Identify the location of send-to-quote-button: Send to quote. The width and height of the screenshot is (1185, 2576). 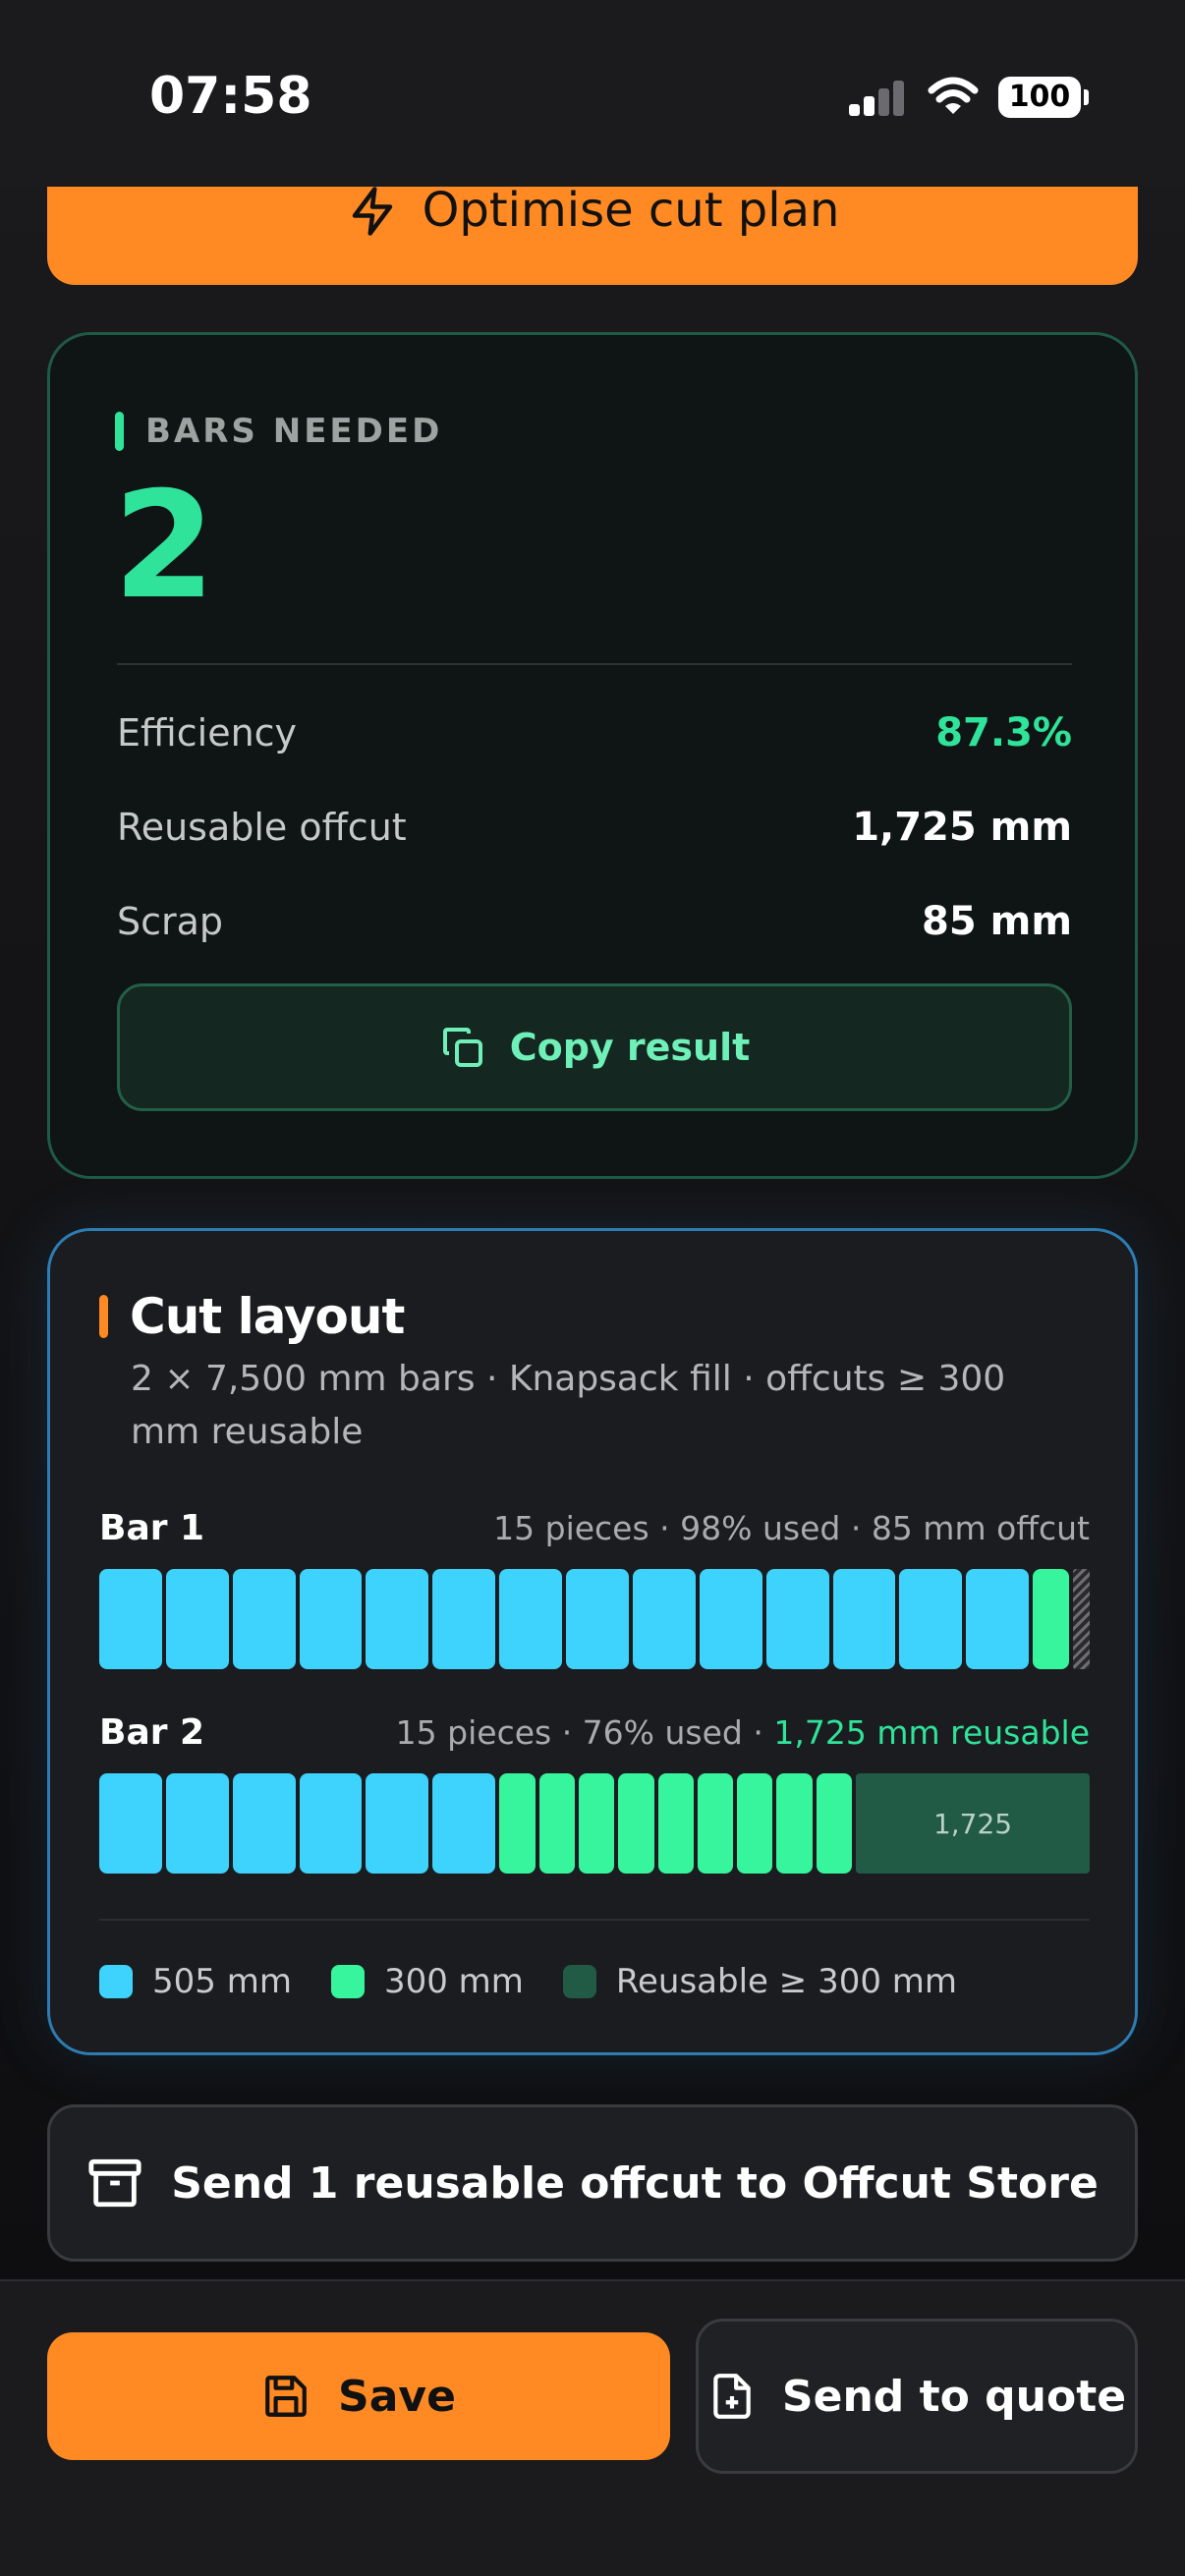
(917, 2396).